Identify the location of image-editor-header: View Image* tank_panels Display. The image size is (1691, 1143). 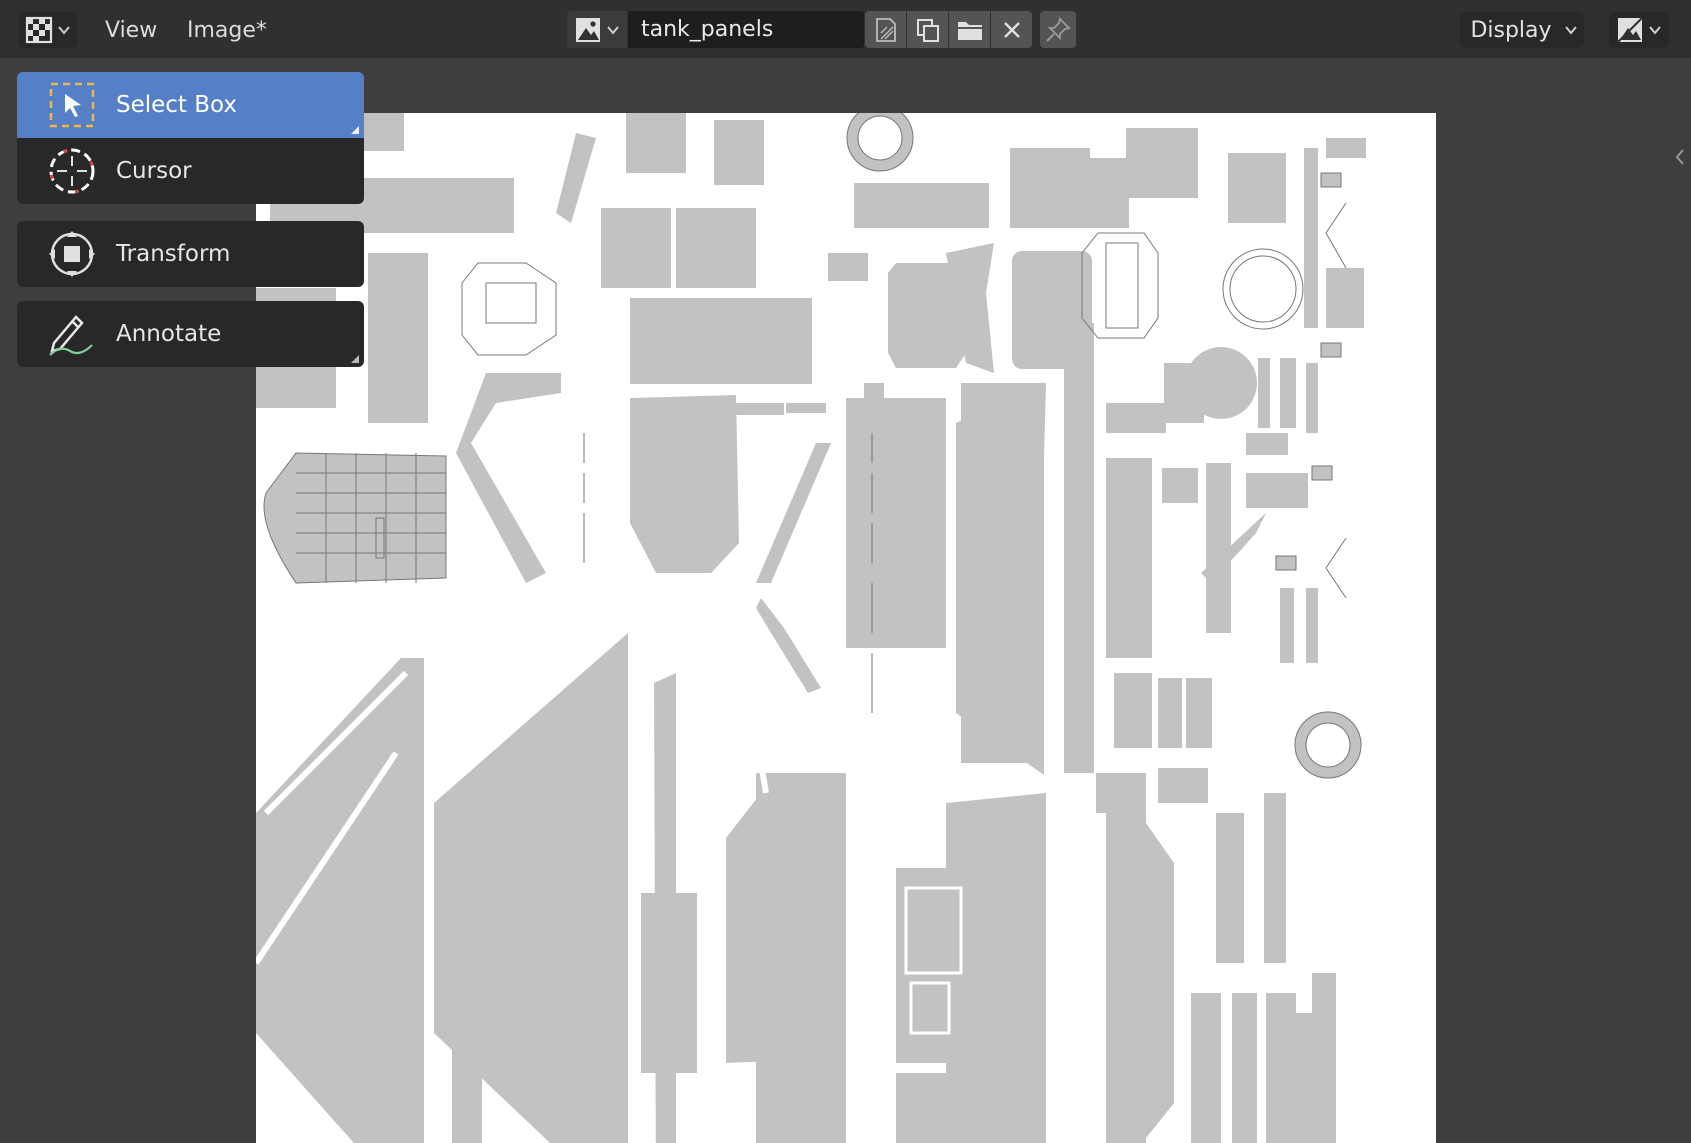
(845, 29).